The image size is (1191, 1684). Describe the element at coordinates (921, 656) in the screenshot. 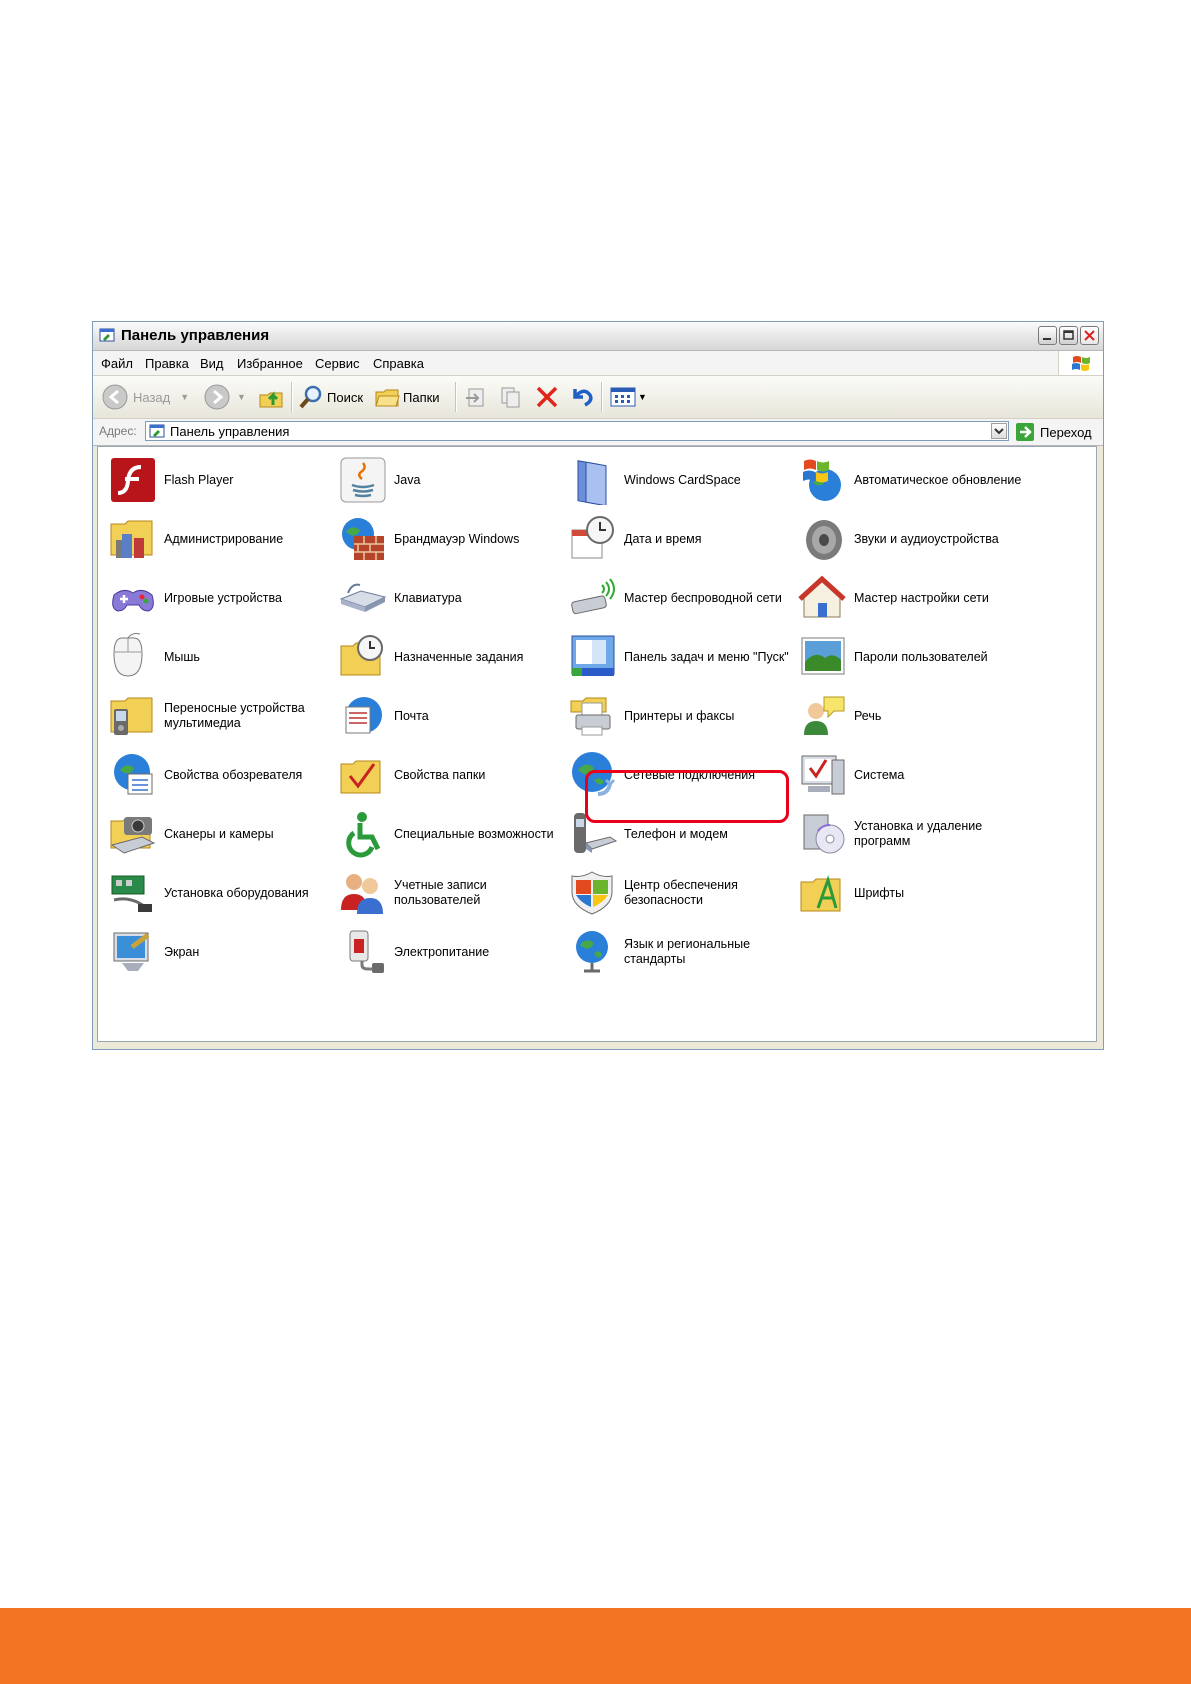

I see `cp-item-label: Пароли пользователей` at that location.